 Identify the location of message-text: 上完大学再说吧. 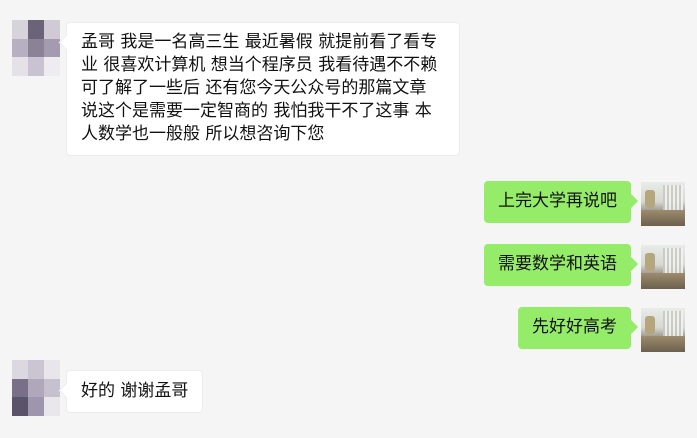
(557, 201).